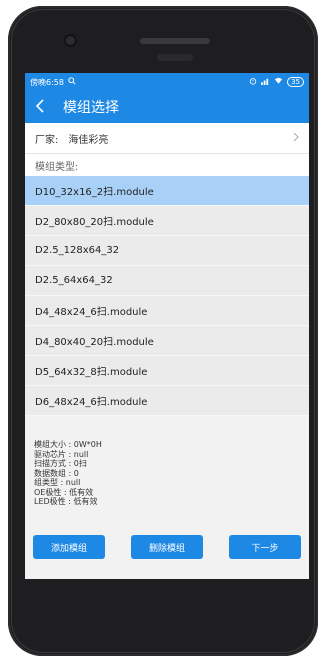 The image size is (326, 659). I want to click on info-chip: 驱动芯片 : null, so click(61, 454).